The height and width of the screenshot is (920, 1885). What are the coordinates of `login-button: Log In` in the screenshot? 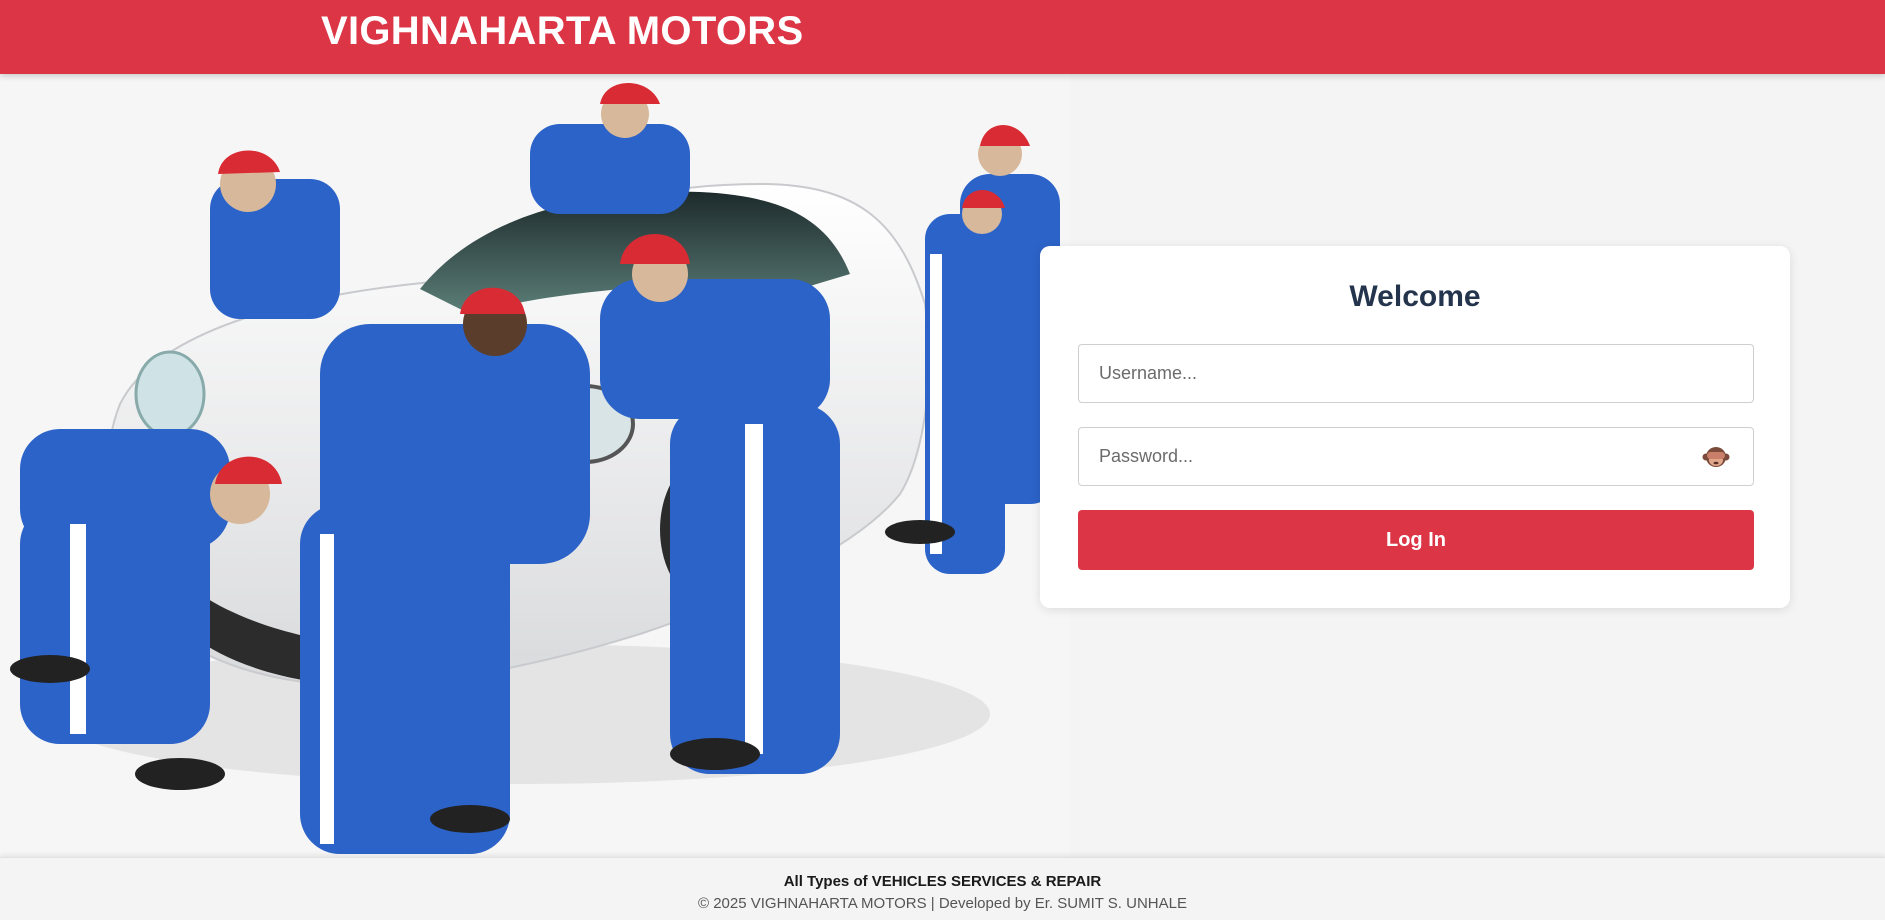 It's located at (1416, 540).